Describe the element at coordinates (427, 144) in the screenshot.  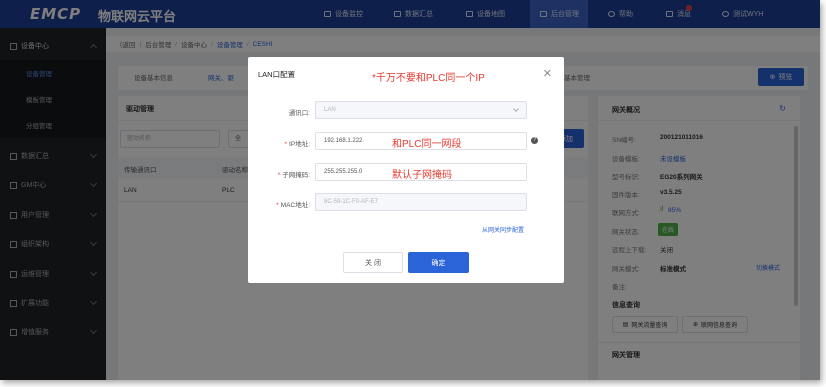
I see `ip-note: 和PLC同一网段` at that location.